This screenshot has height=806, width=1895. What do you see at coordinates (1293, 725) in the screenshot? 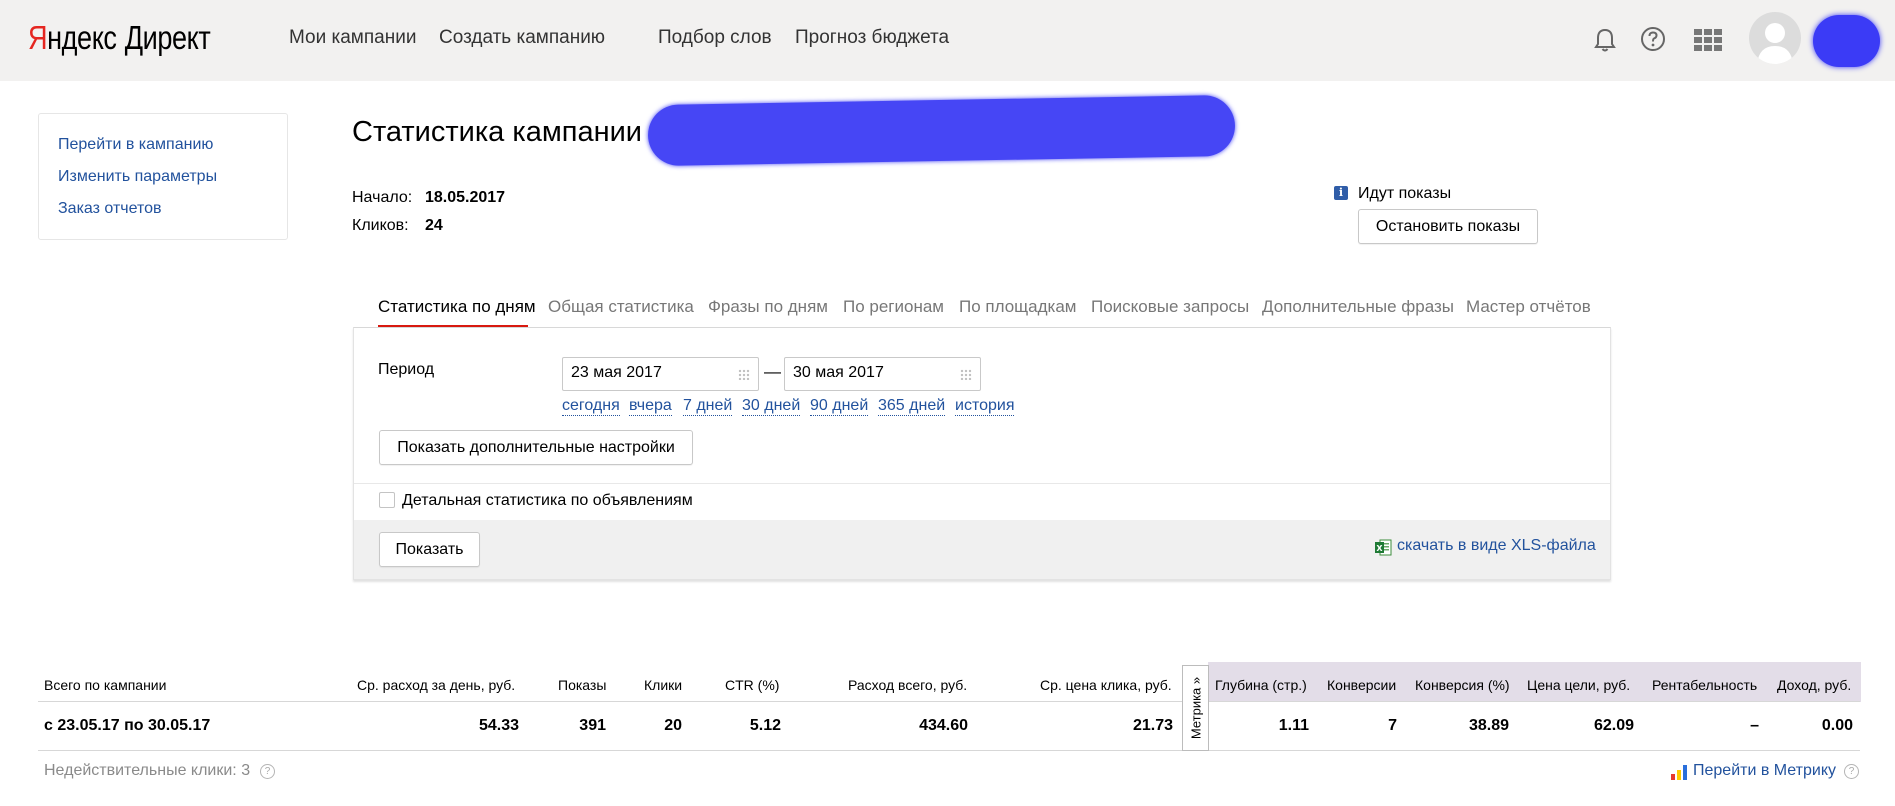
I see `cell-depth: 1.11` at bounding box center [1293, 725].